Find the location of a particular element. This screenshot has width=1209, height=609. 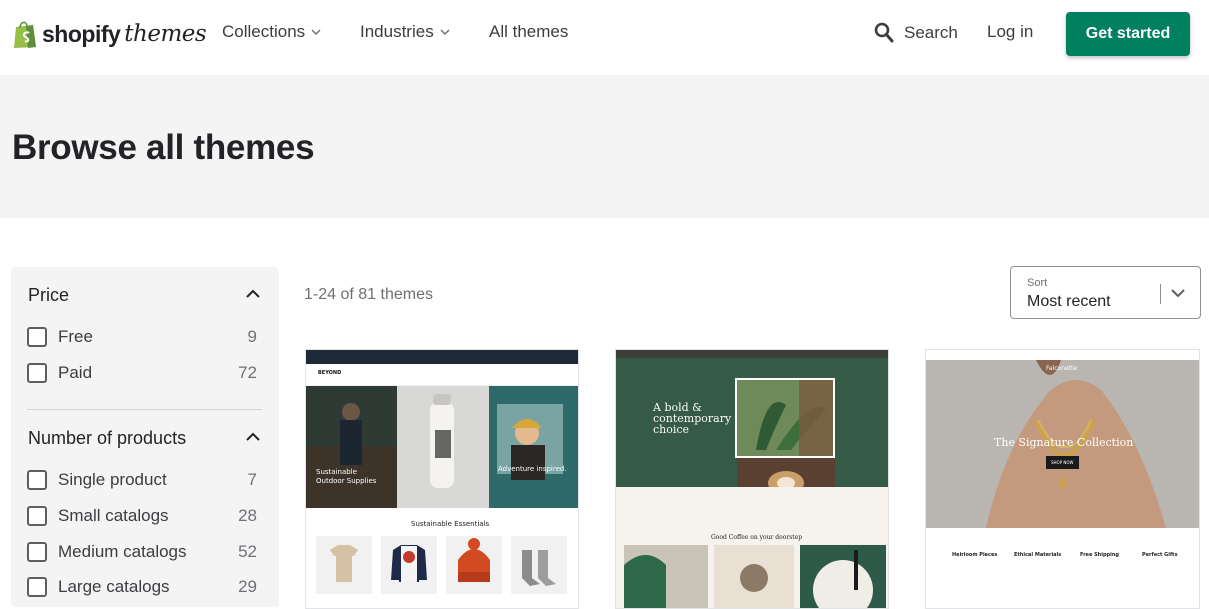

theme-feature: Free Shipping is located at coordinates (1099, 555).